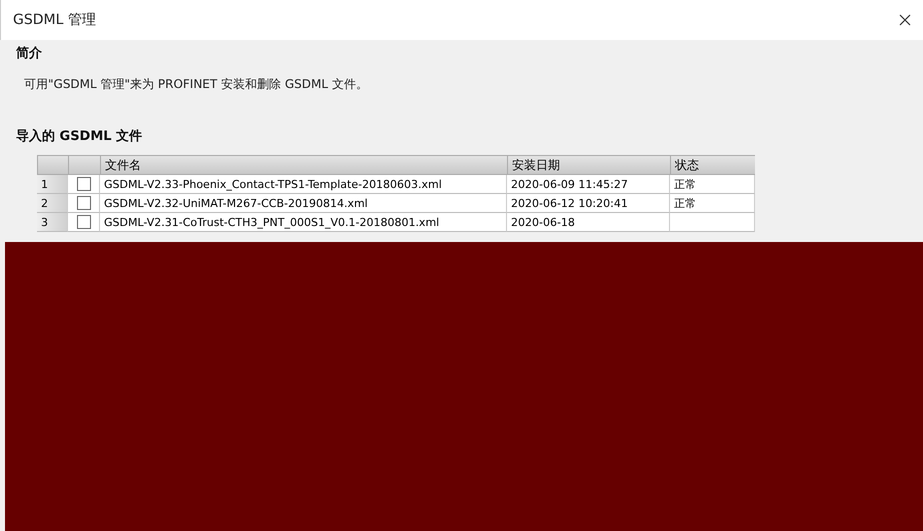  I want to click on section-heading: 导入的 GSDML 文件, so click(80, 136).